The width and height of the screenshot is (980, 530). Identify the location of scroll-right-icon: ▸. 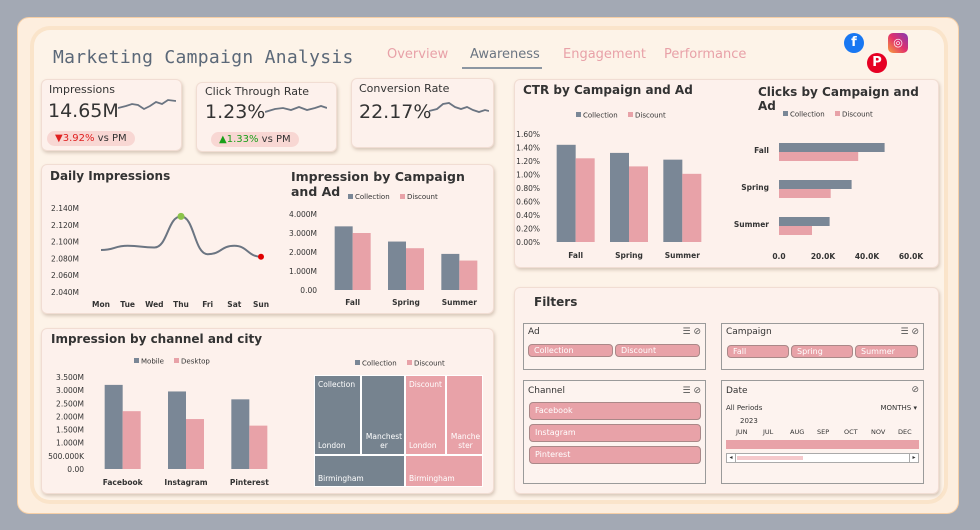
(913, 458).